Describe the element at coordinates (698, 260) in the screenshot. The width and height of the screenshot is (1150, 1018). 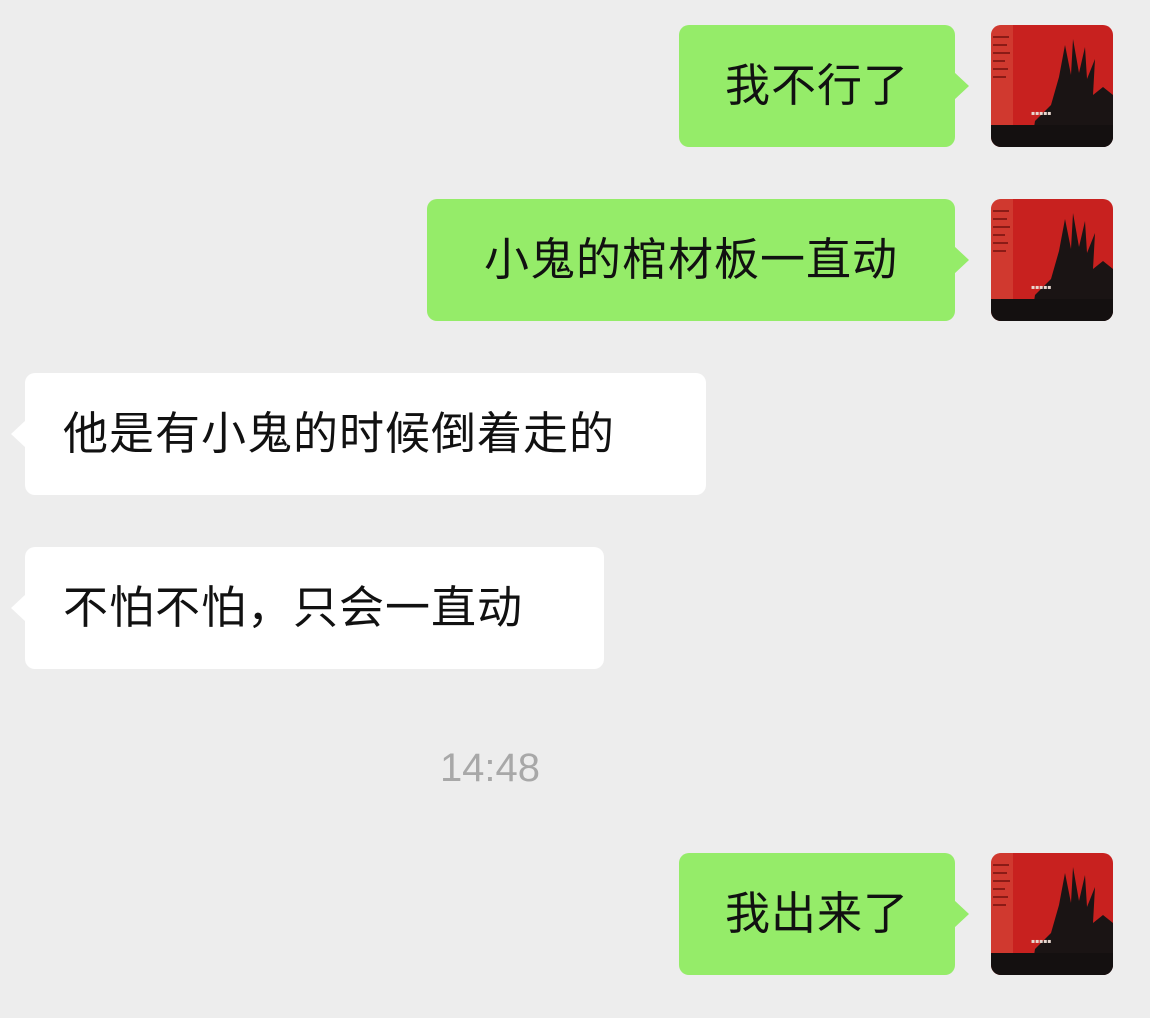
I see `outgoing-message-bubble: 小鬼的棺材板一直动` at that location.